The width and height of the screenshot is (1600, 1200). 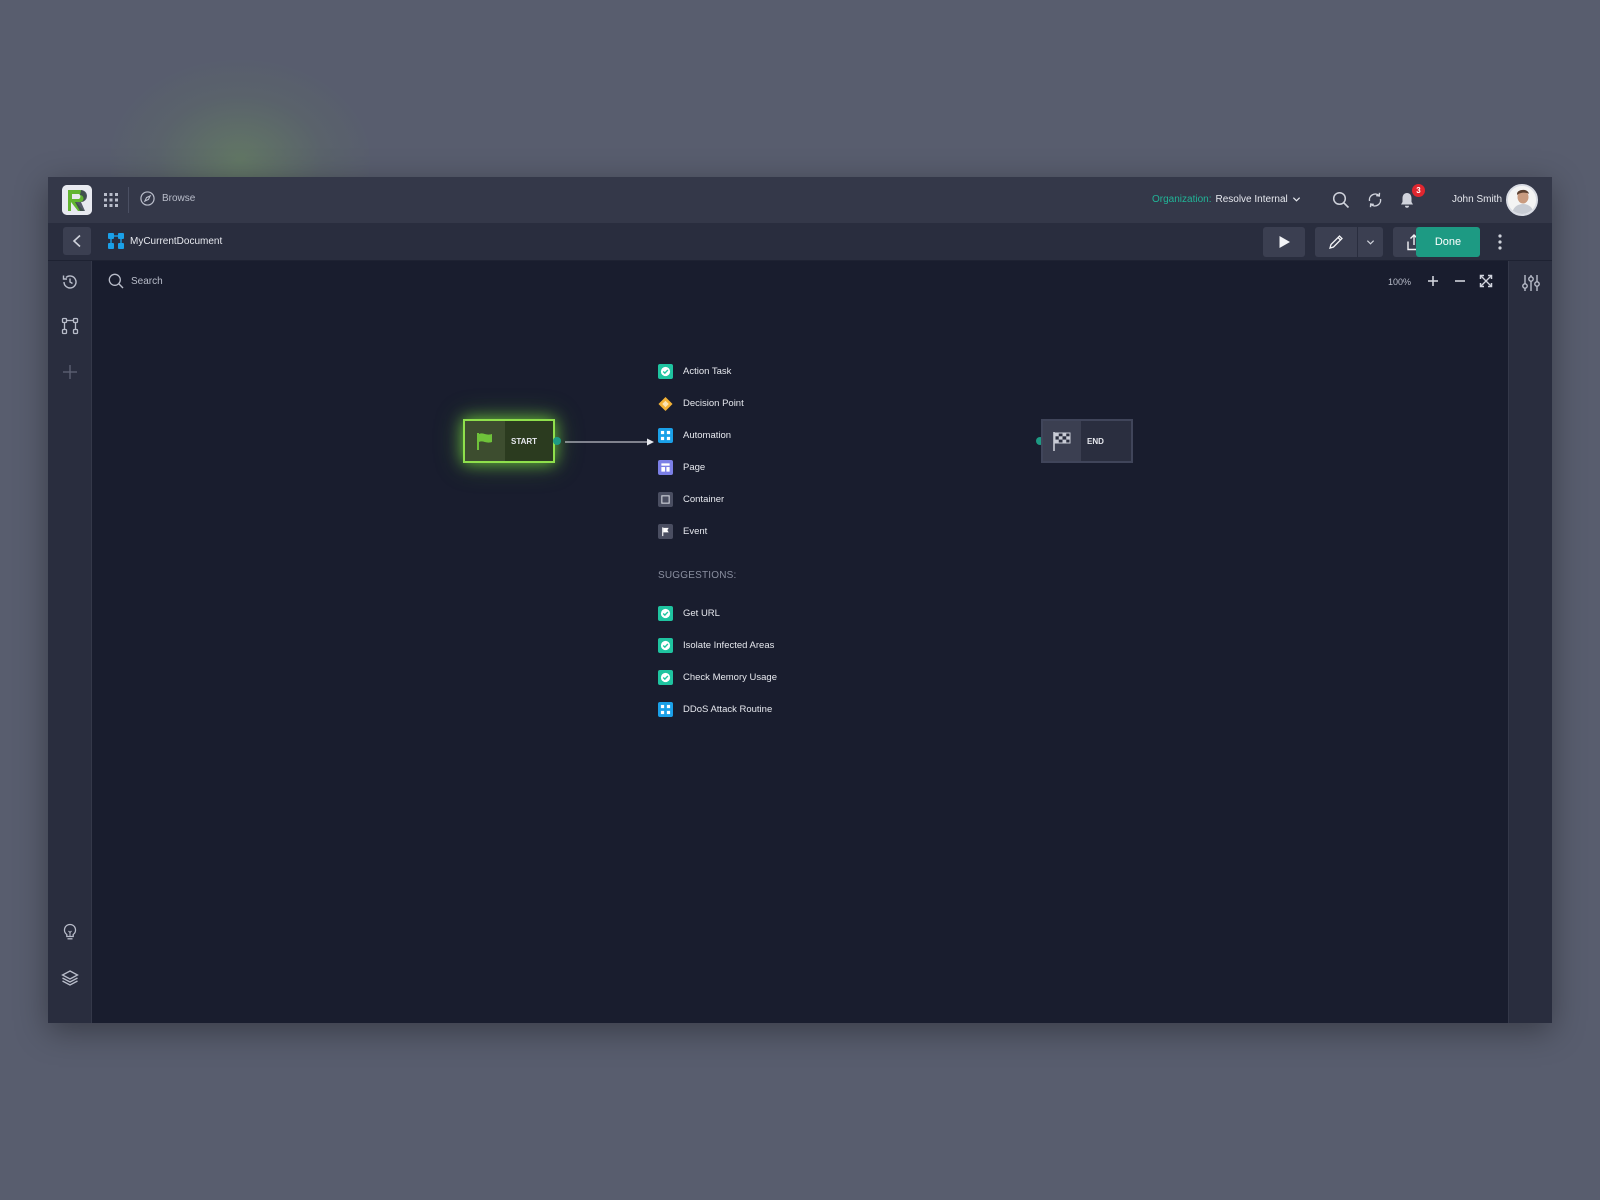 What do you see at coordinates (682, 531) in the screenshot?
I see `menu-item-event: Event` at bounding box center [682, 531].